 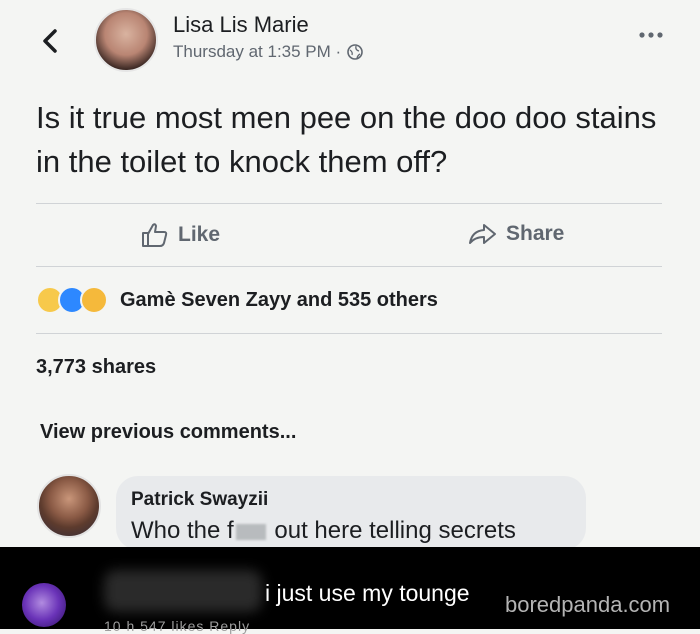 What do you see at coordinates (126, 40) in the screenshot?
I see `poster-avatar` at bounding box center [126, 40].